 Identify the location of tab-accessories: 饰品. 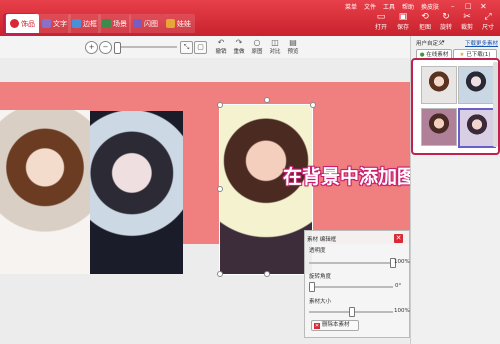
(22, 23).